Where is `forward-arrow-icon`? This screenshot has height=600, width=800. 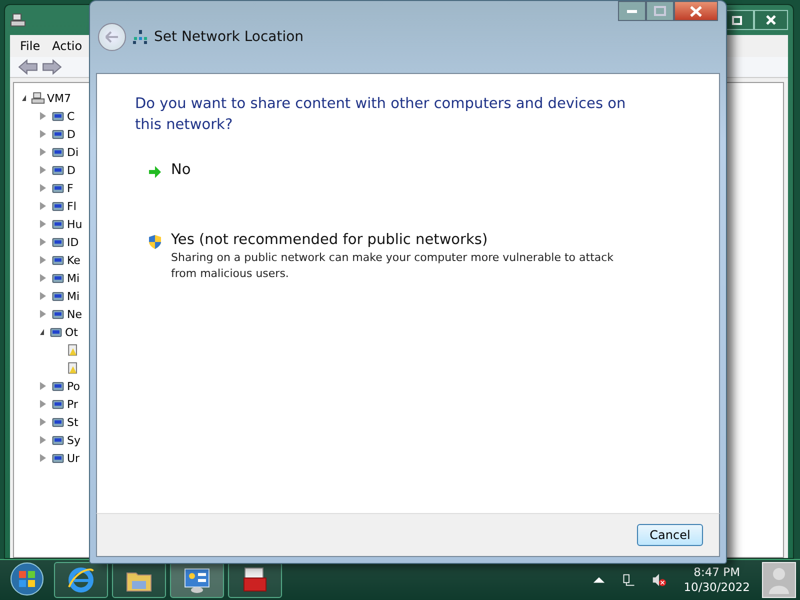
forward-arrow-icon is located at coordinates (52, 67).